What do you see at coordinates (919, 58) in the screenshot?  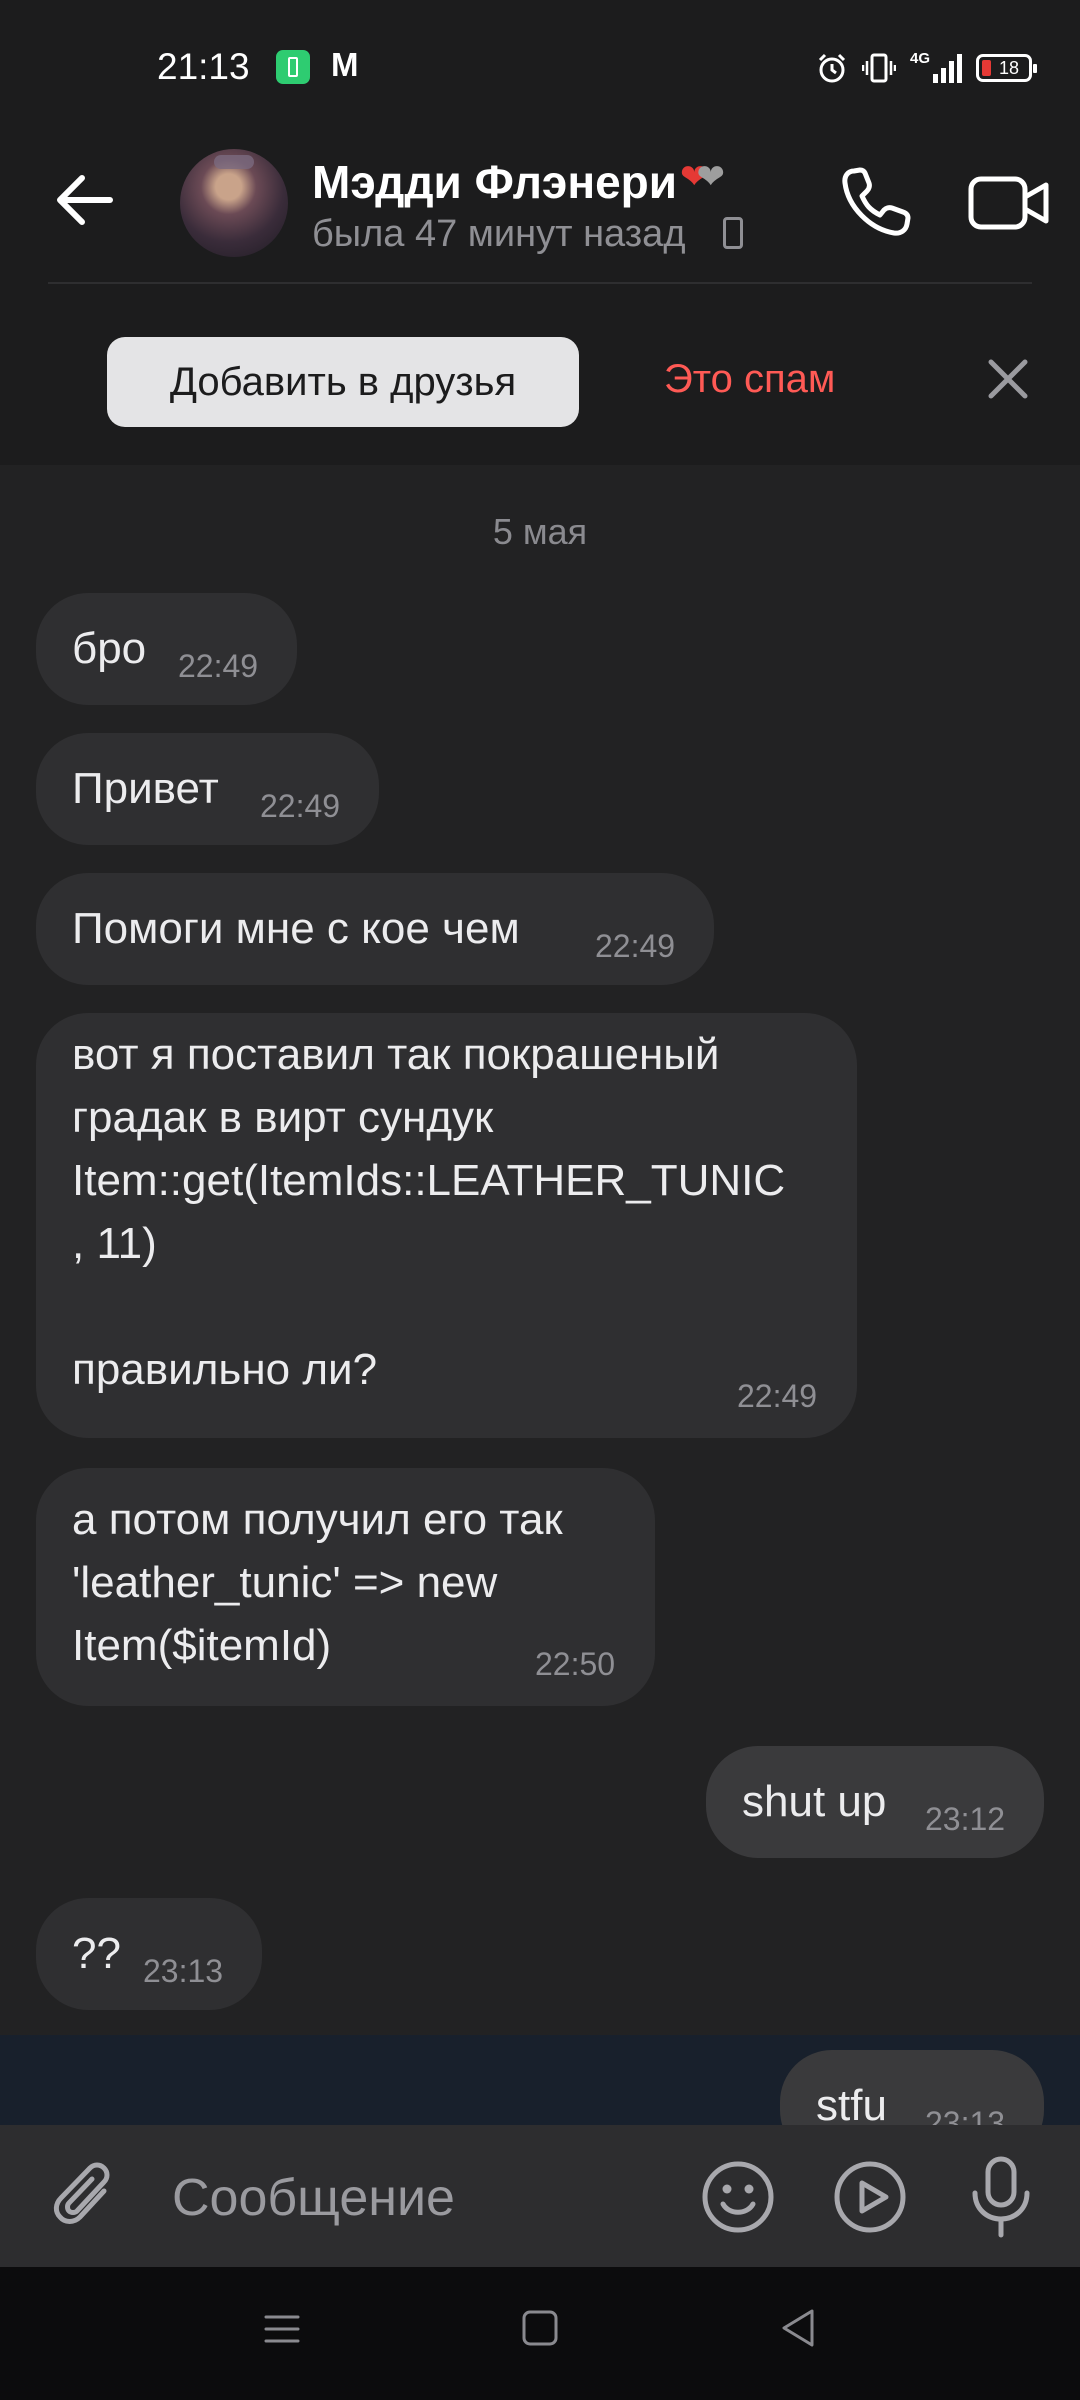 I see `network-type: 4G` at bounding box center [919, 58].